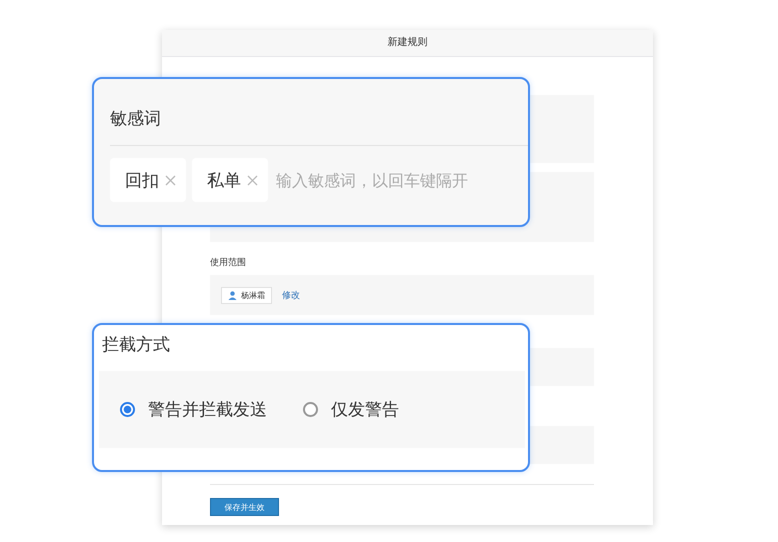 The width and height of the screenshot is (778, 542). I want to click on section-title: 敏感词, so click(135, 119).